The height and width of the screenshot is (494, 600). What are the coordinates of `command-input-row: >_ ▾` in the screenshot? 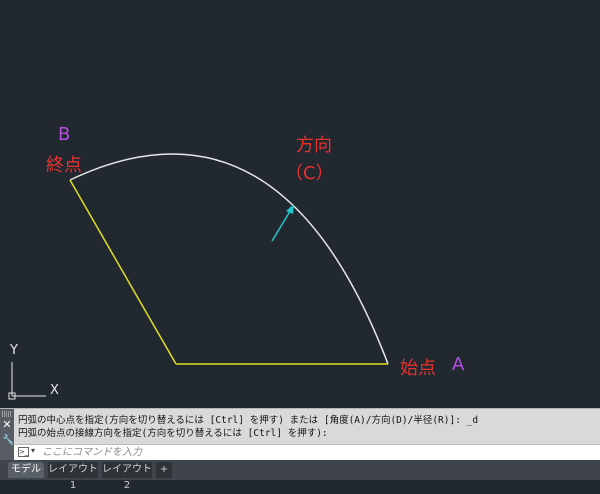 It's located at (307, 452).